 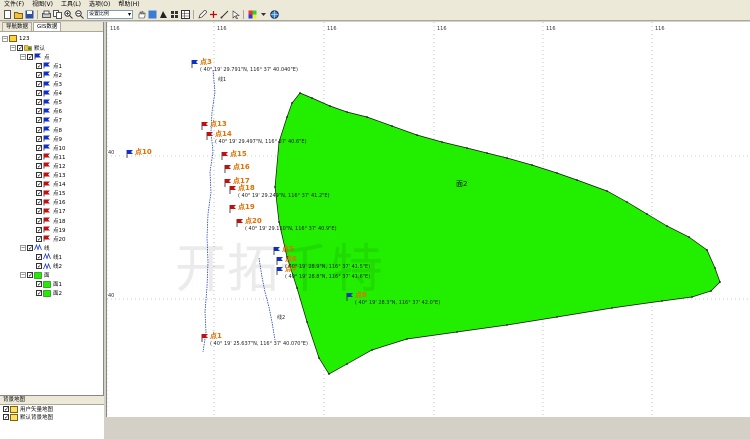 What do you see at coordinates (51, 147) in the screenshot?
I see `tree-point-item: ✓ 点10` at bounding box center [51, 147].